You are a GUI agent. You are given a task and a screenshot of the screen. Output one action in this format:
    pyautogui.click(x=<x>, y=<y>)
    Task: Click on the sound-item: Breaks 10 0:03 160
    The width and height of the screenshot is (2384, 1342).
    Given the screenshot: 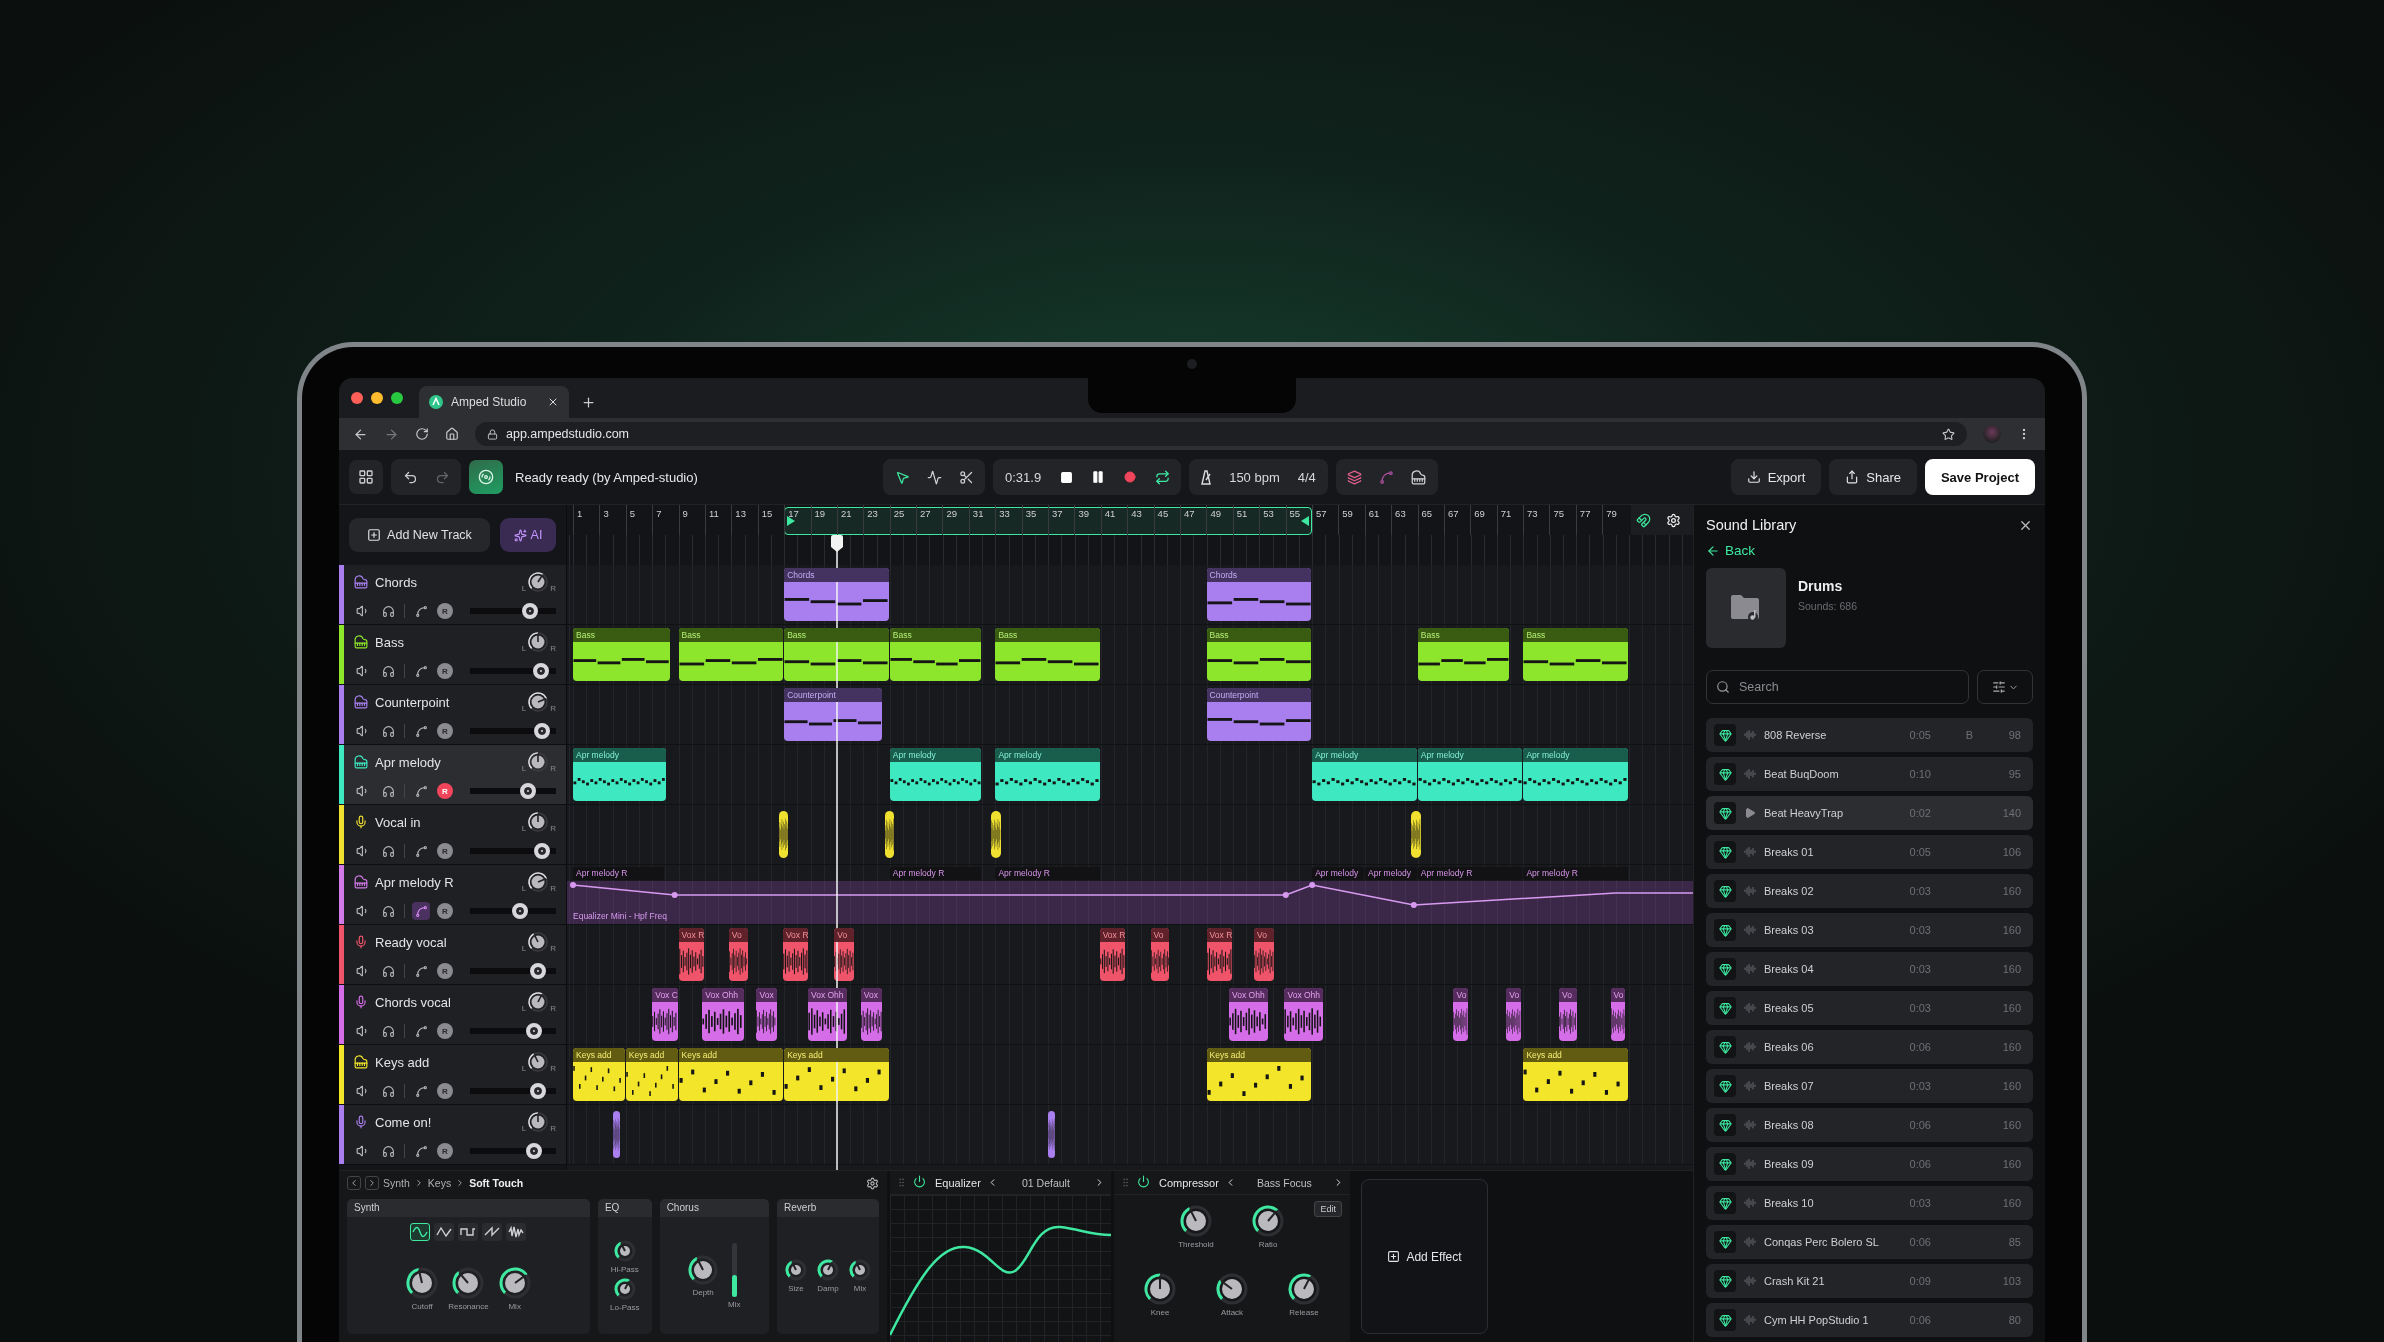 What is the action you would take?
    pyautogui.click(x=1869, y=1203)
    